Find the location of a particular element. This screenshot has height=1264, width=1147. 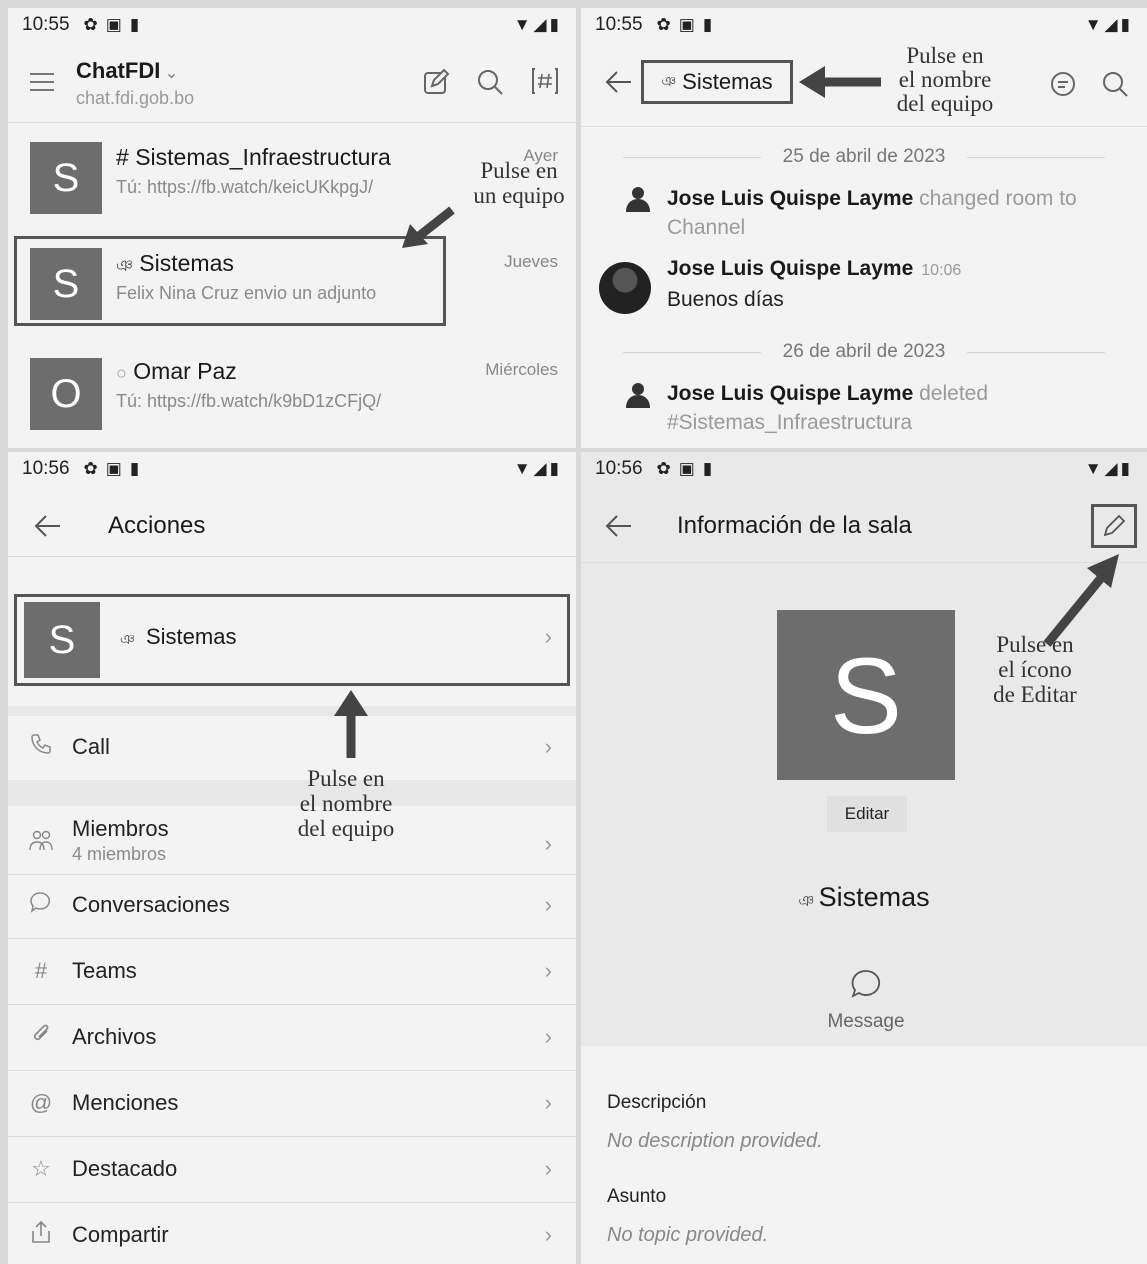

last-message: Tú: https://fb.watch/keicUKkpgJ/ is located at coordinates (245, 187).